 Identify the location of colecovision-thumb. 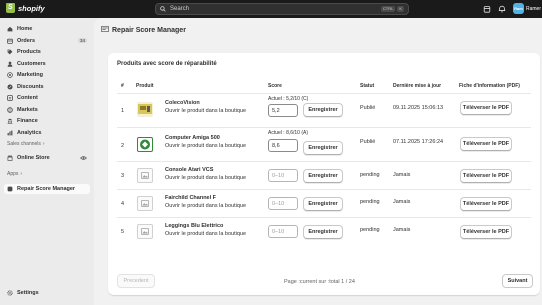
(145, 109).